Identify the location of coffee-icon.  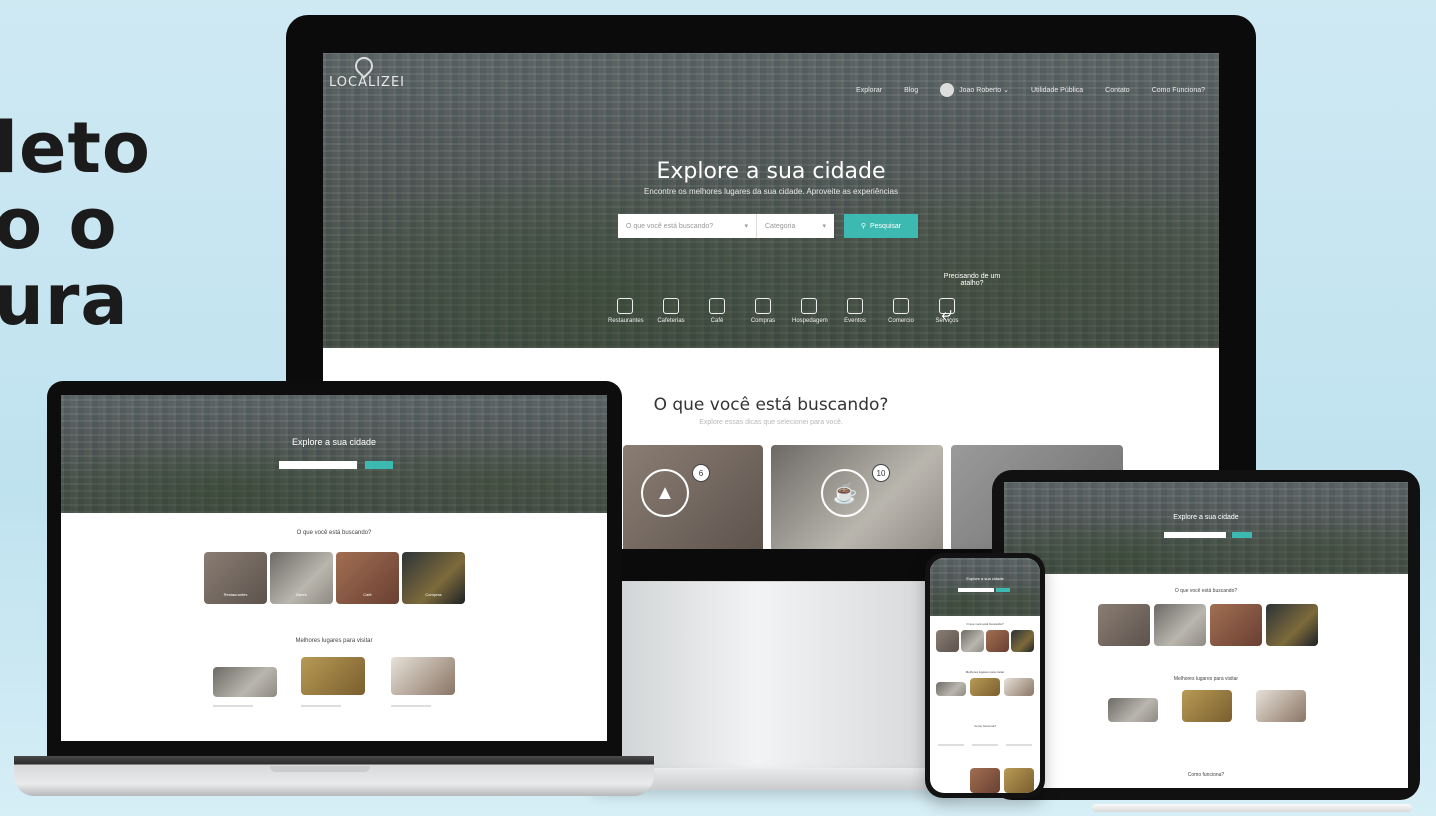
(717, 306).